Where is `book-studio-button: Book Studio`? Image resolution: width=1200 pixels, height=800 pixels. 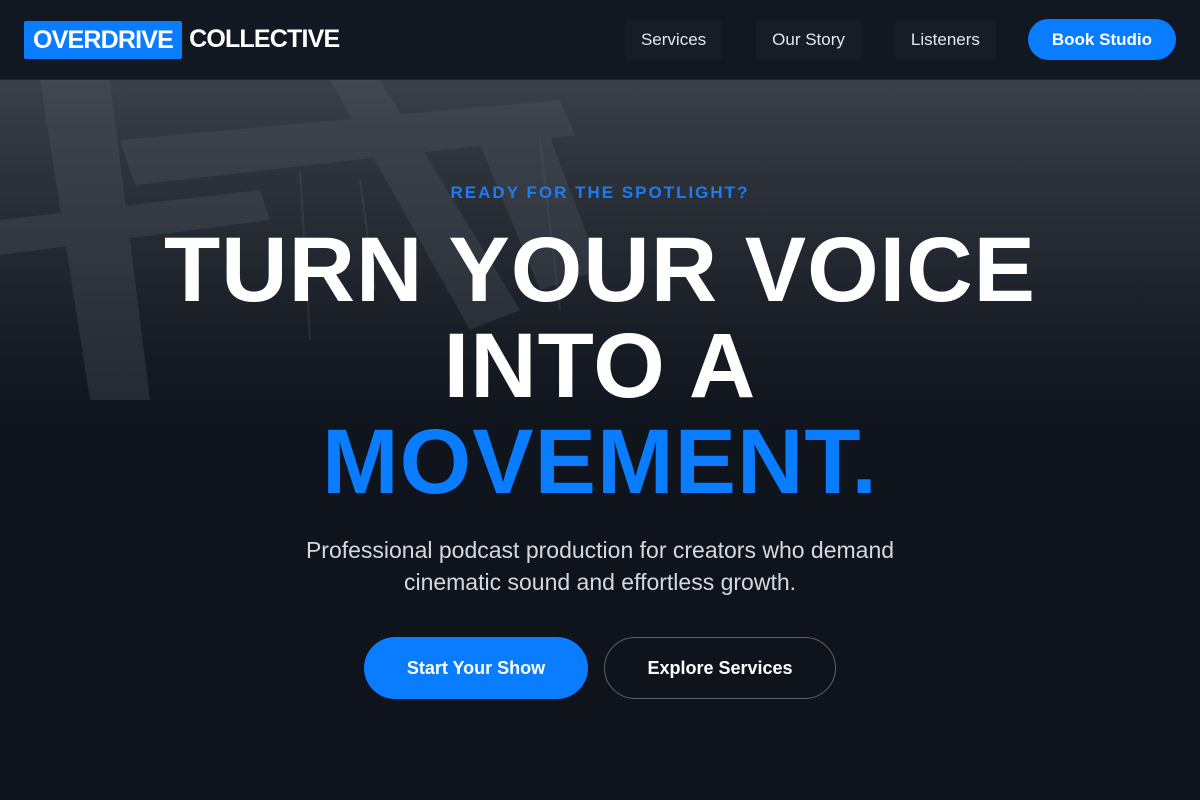
book-studio-button: Book Studio is located at coordinates (1101, 39).